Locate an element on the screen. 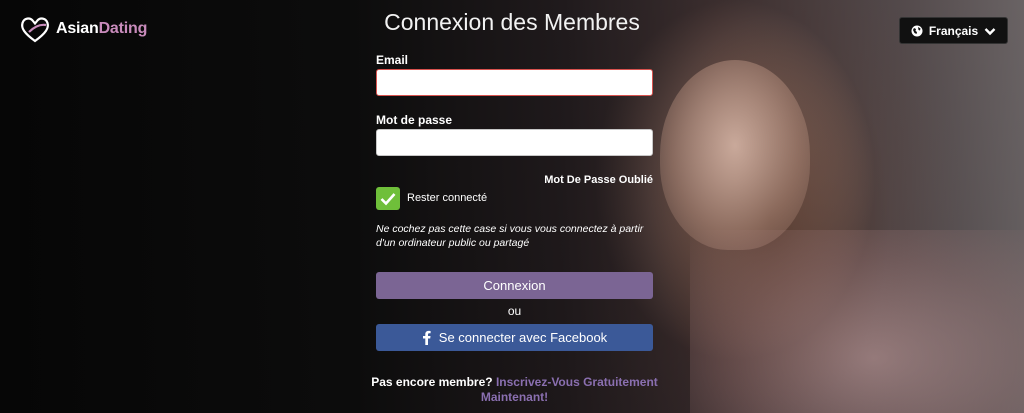  remember-me-checkbox is located at coordinates (388, 198).